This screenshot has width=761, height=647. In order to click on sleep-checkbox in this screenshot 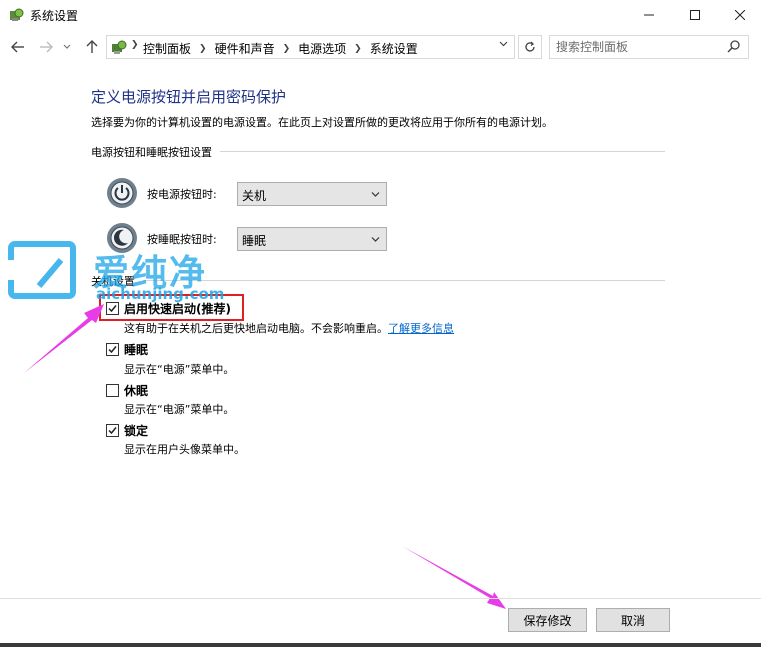, I will do `click(112, 349)`.